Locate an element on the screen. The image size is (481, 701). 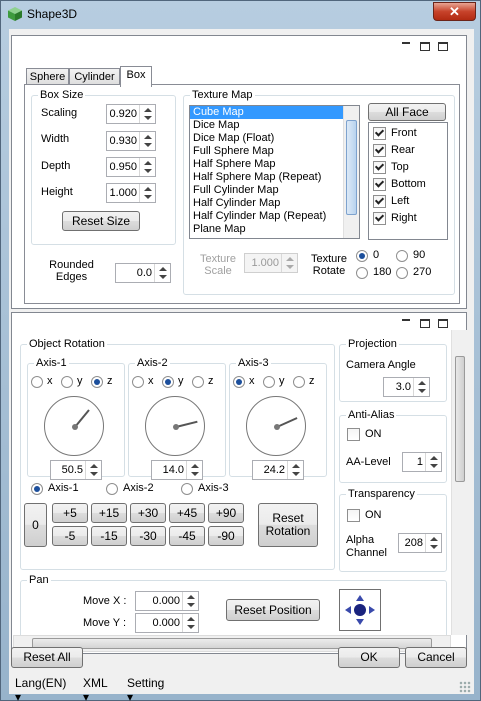
texture-map-item: Half Cylinder Map is located at coordinates (274, 203).